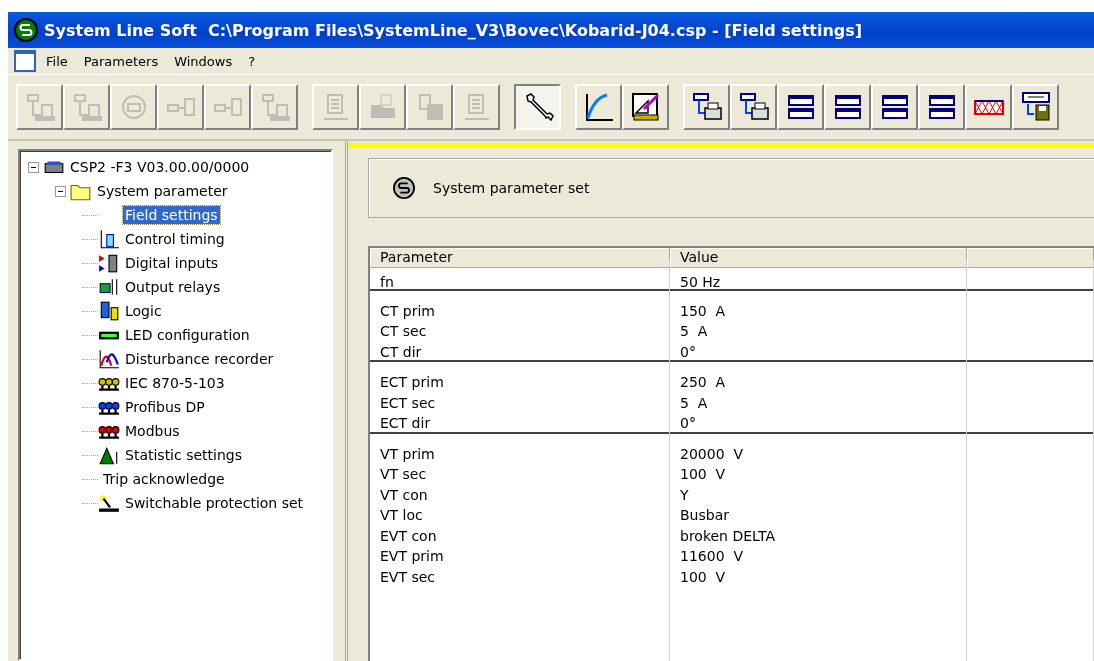 This screenshot has height=661, width=1094. Describe the element at coordinates (214, 503) in the screenshot. I see `tree-item: Switchable protection set` at that location.